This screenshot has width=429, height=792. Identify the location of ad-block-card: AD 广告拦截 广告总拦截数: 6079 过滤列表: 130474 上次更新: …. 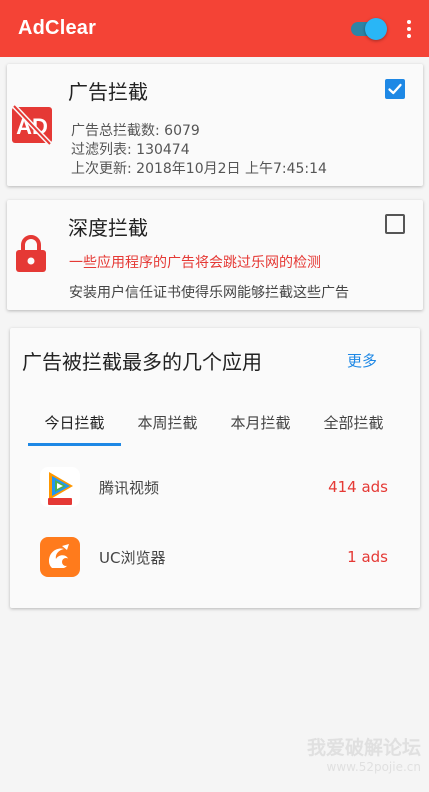
(215, 125).